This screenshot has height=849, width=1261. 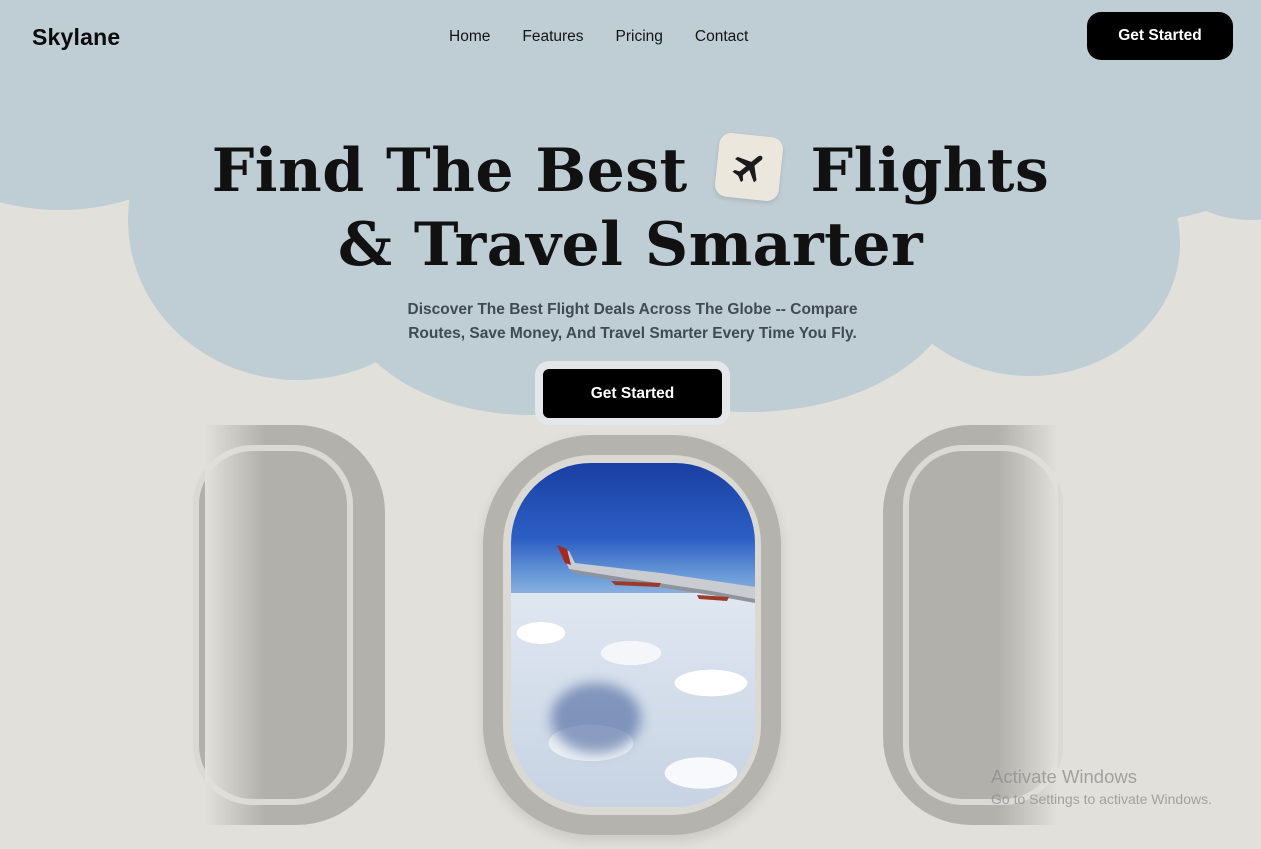 I want to click on hero-title-line2: & Travel Smarter, so click(x=630, y=245).